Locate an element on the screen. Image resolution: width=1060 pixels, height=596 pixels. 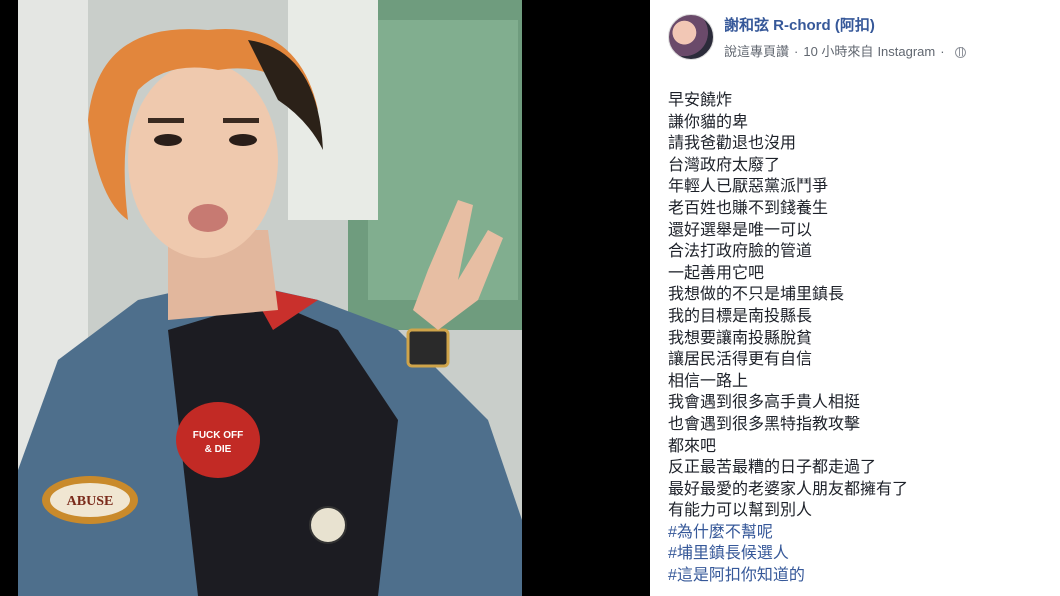
post-line: 還好選舉是唯一可以 is located at coordinates (740, 230).